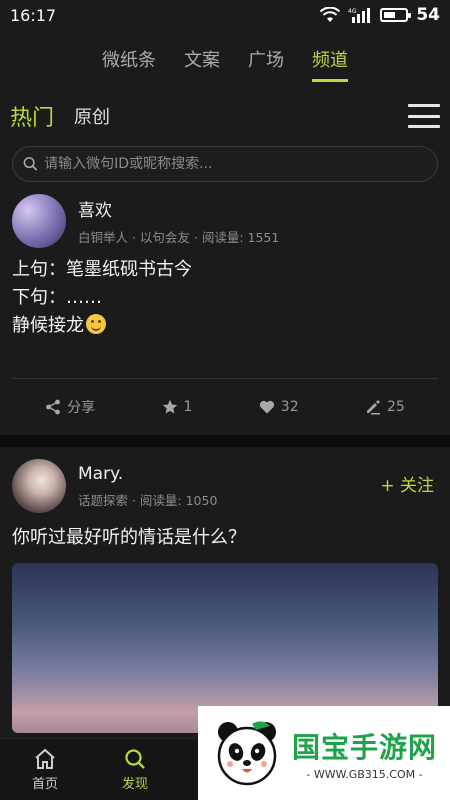  I want to click on status-icons: 4G 54, so click(380, 15).